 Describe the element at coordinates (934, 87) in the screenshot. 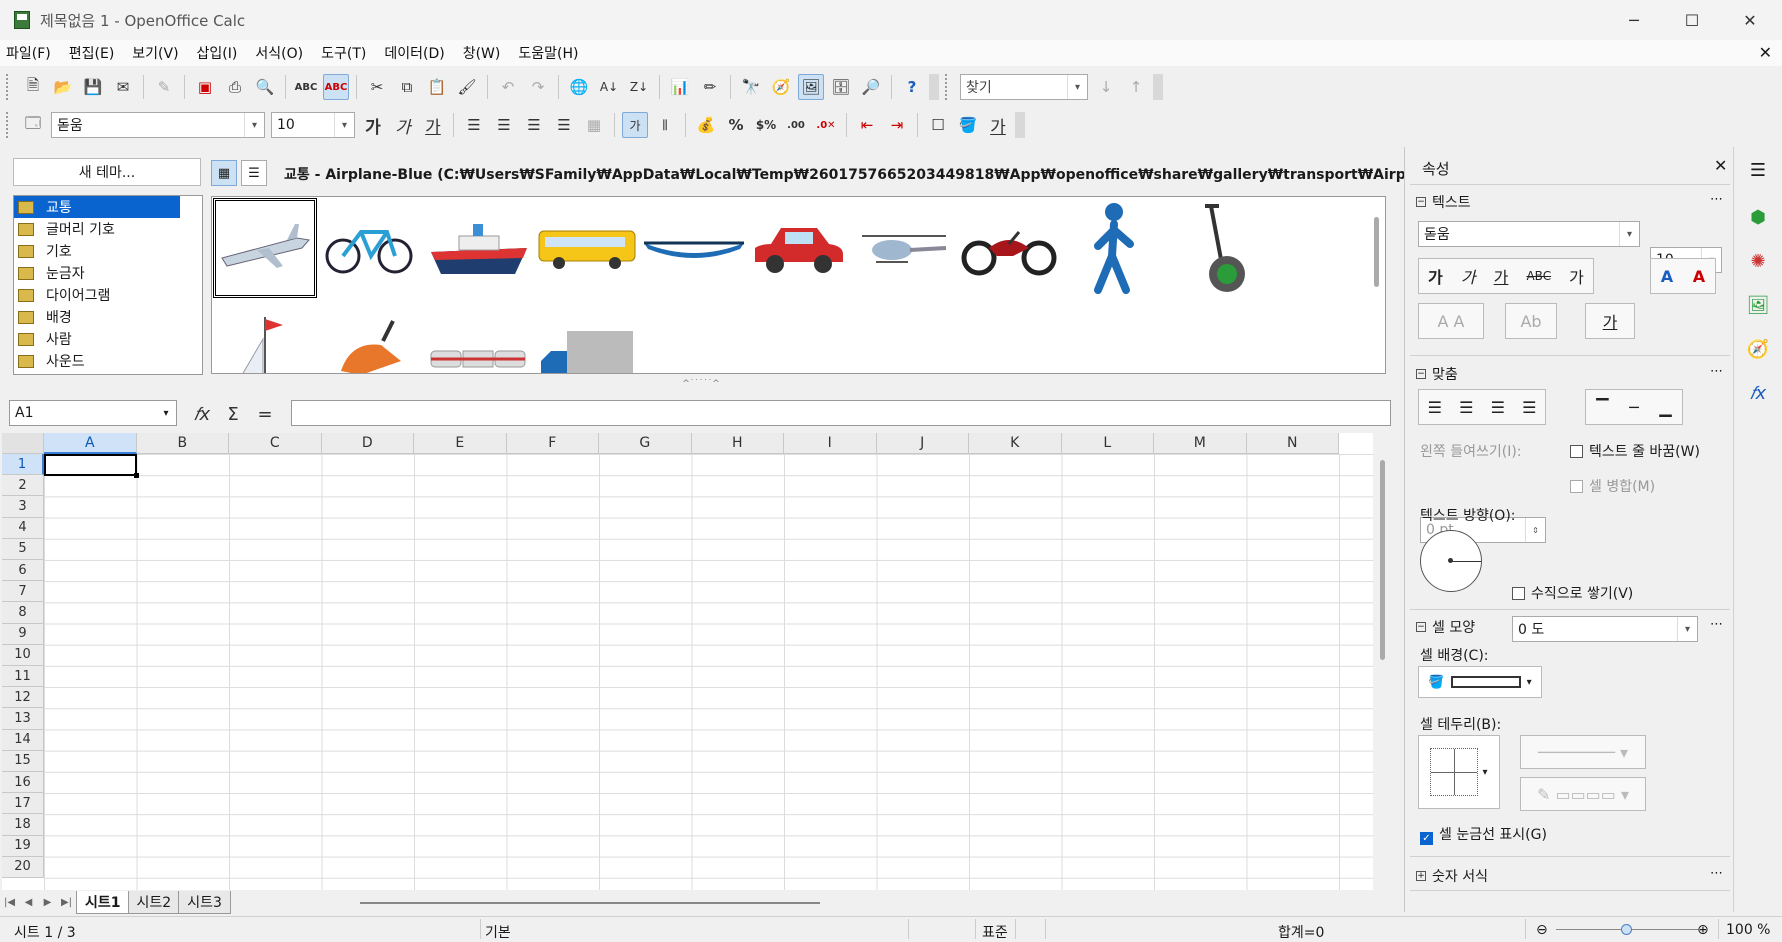

I see `toolbar-overflow` at that location.